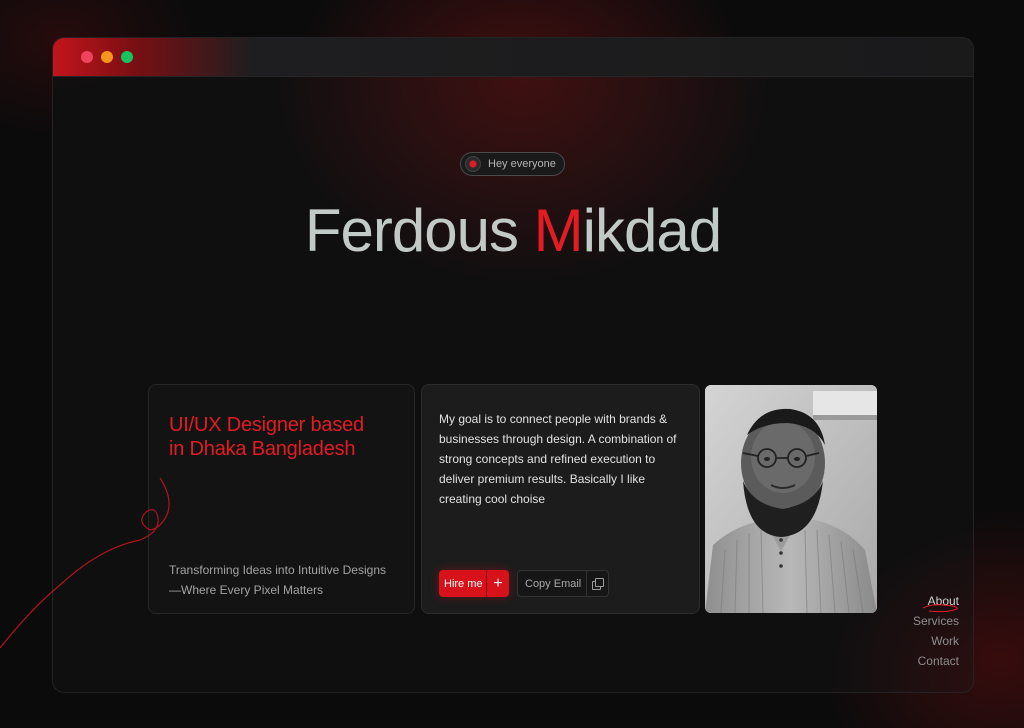 The image size is (1024, 728). Describe the element at coordinates (107, 57) in the screenshot. I see `minimize-window-button` at that location.